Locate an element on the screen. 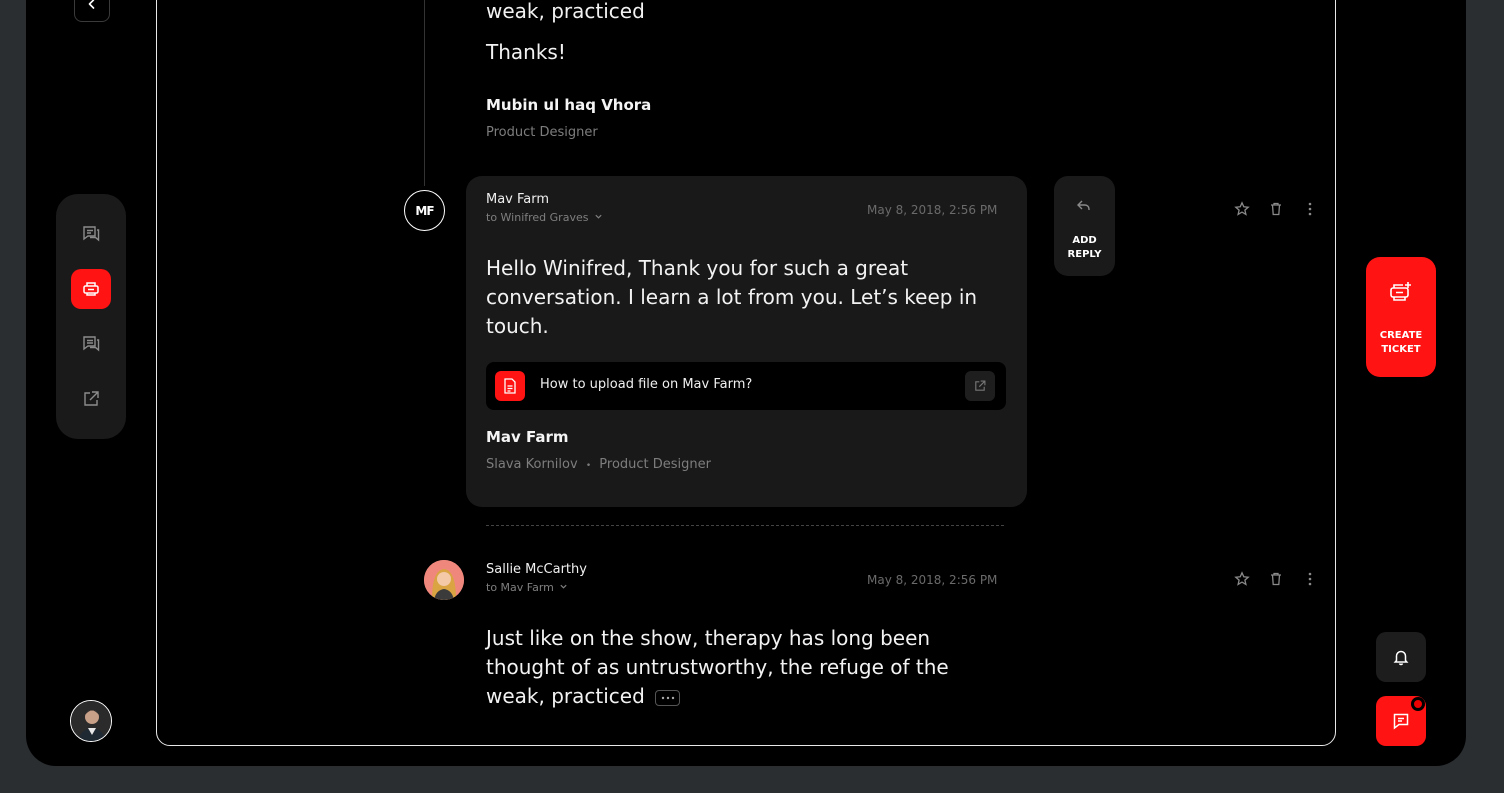 The height and width of the screenshot is (793, 1504). message-divider is located at coordinates (745, 525).